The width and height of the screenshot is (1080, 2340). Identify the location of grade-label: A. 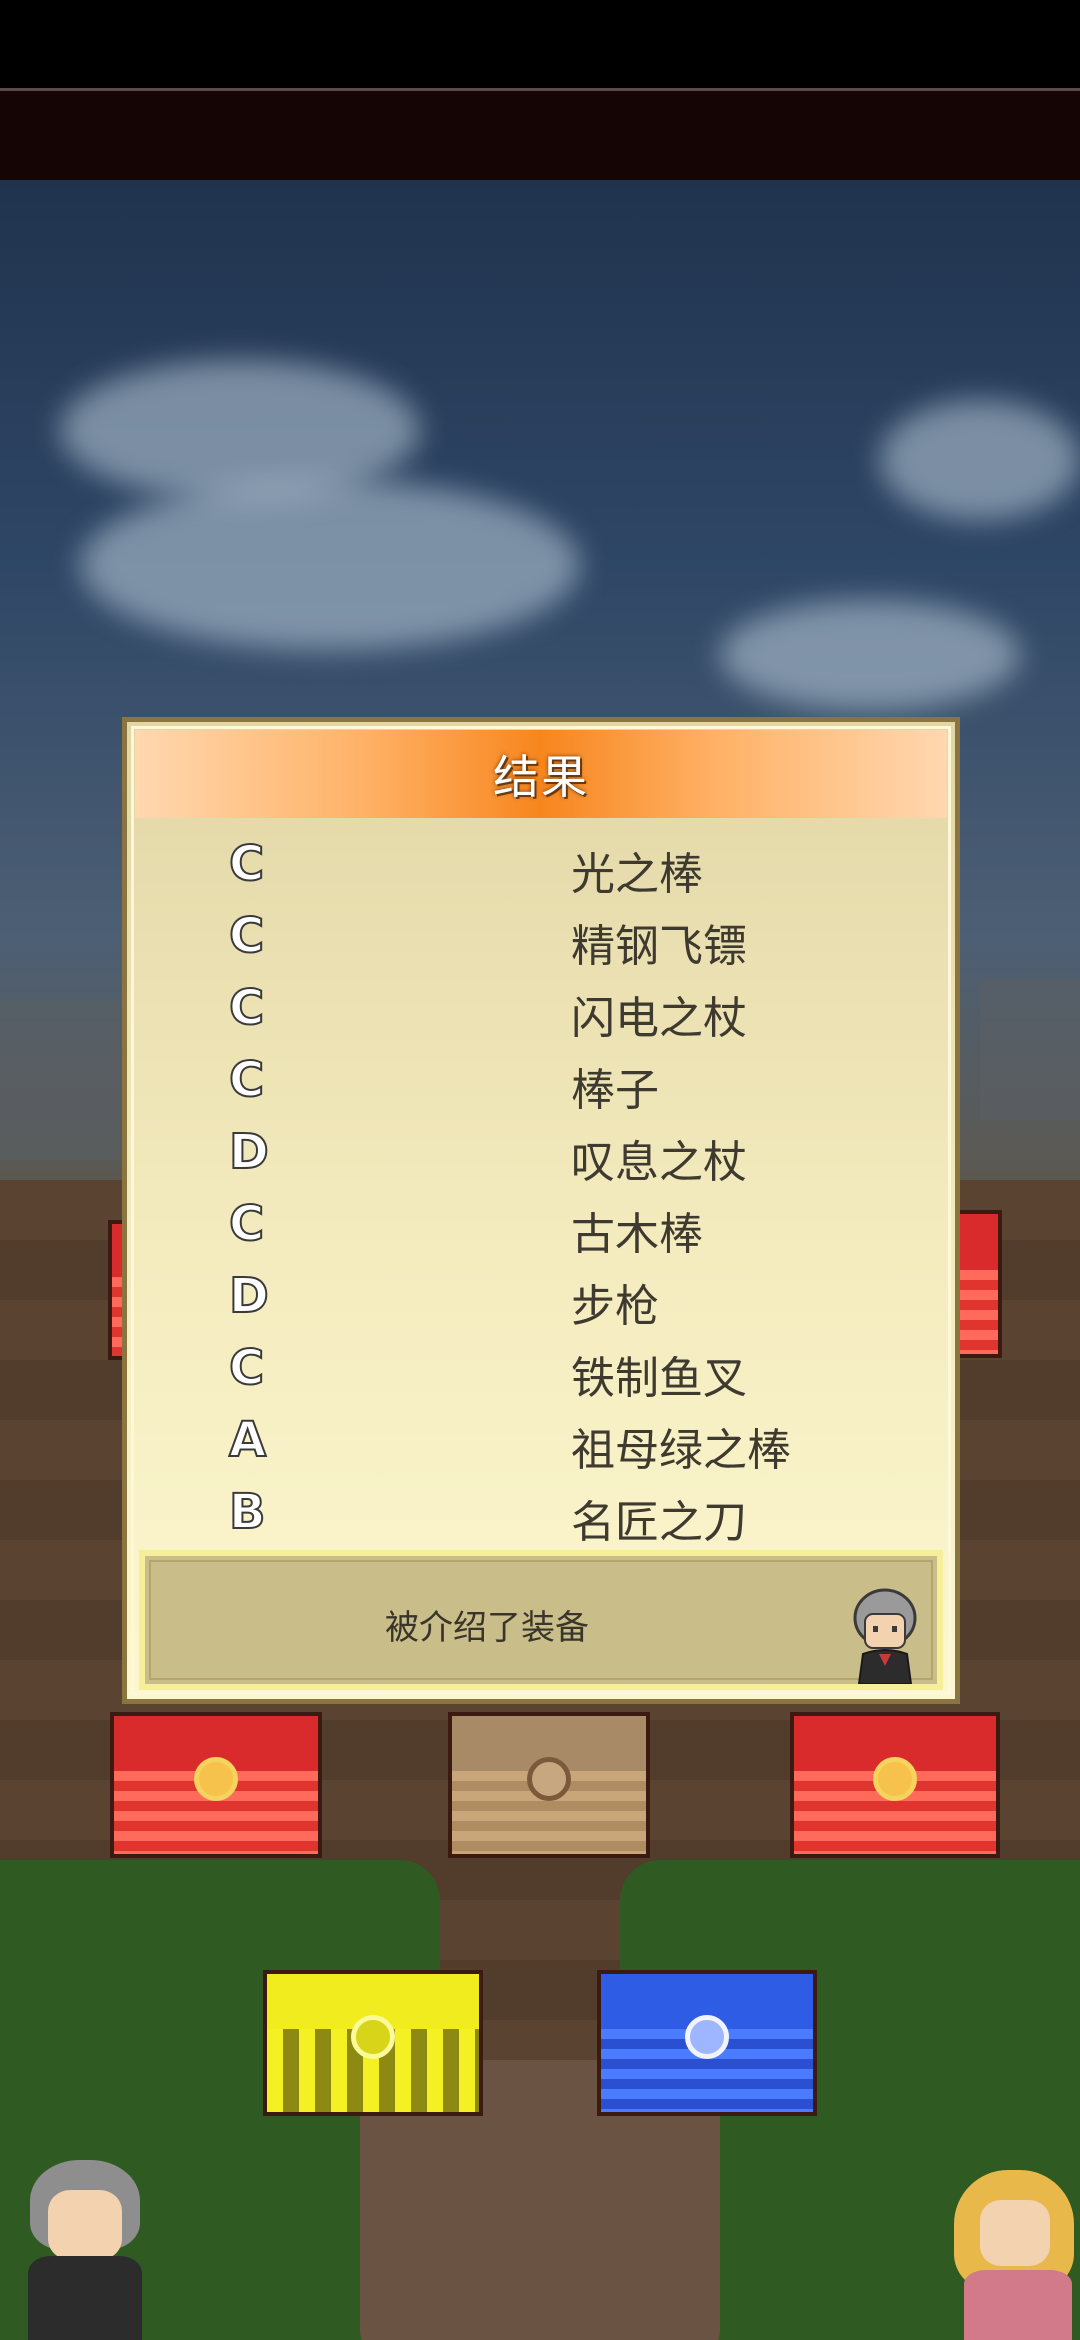
(247, 1440).